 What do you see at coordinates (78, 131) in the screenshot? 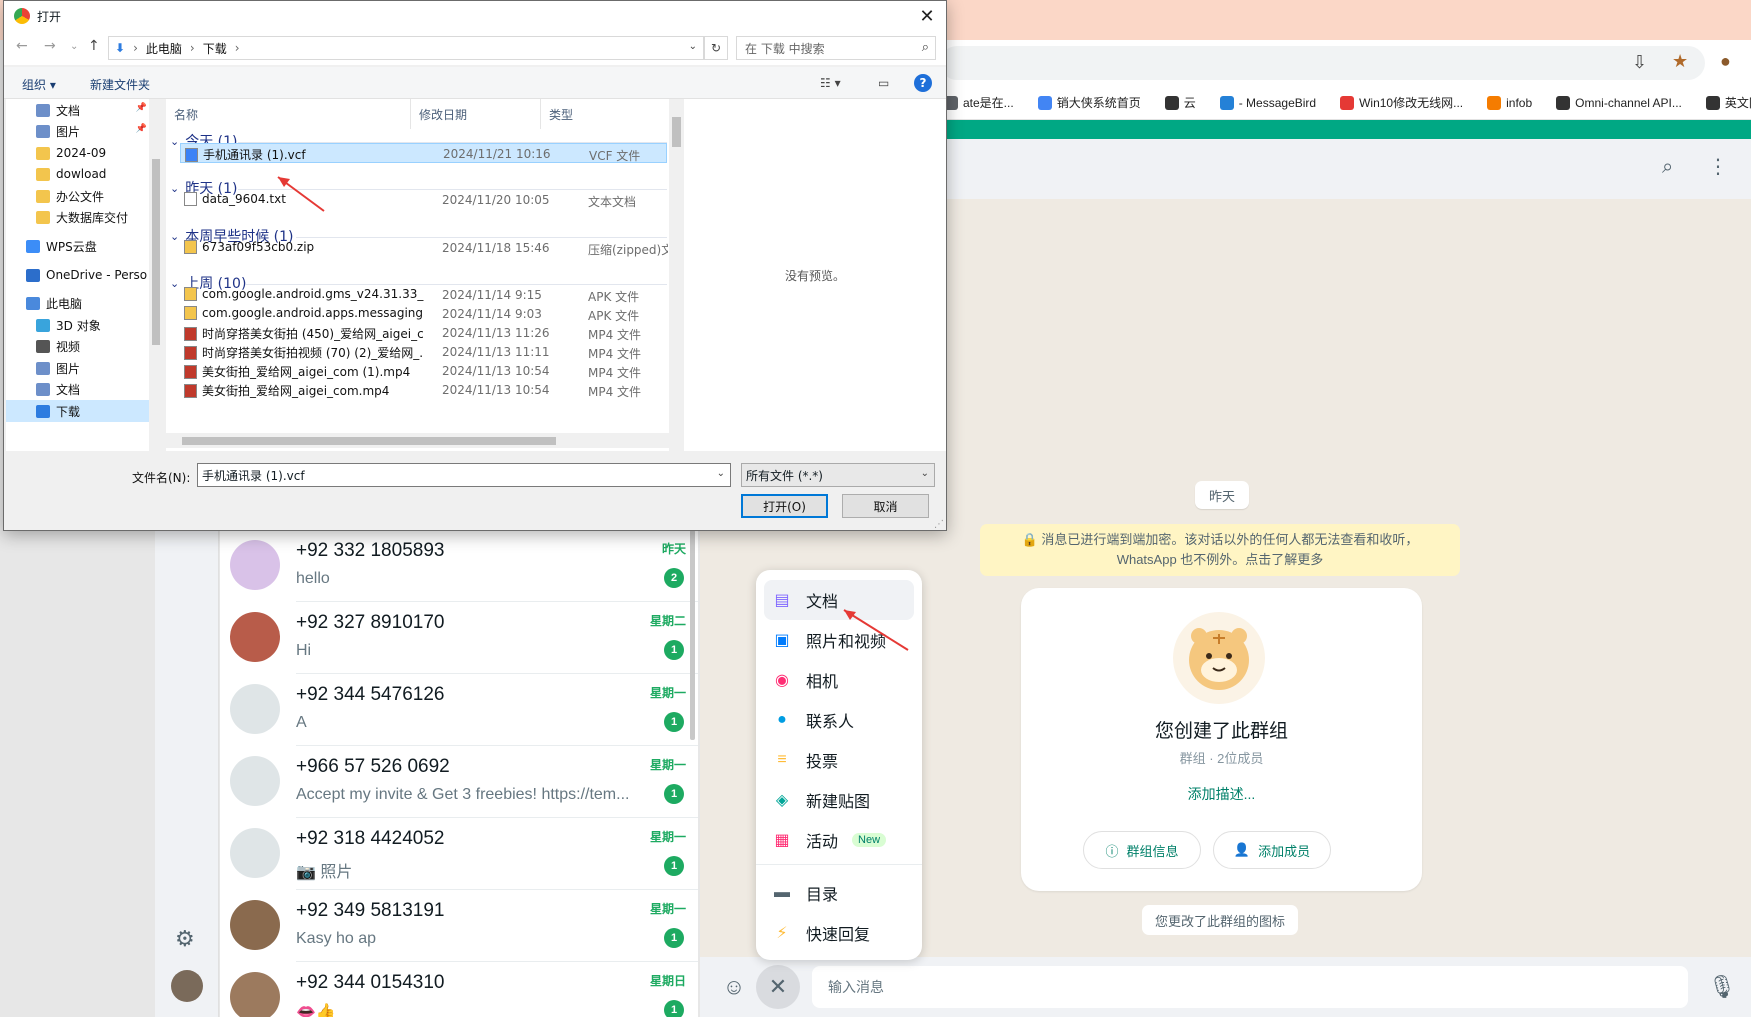
I see `tree-item: 图片 📌` at bounding box center [78, 131].